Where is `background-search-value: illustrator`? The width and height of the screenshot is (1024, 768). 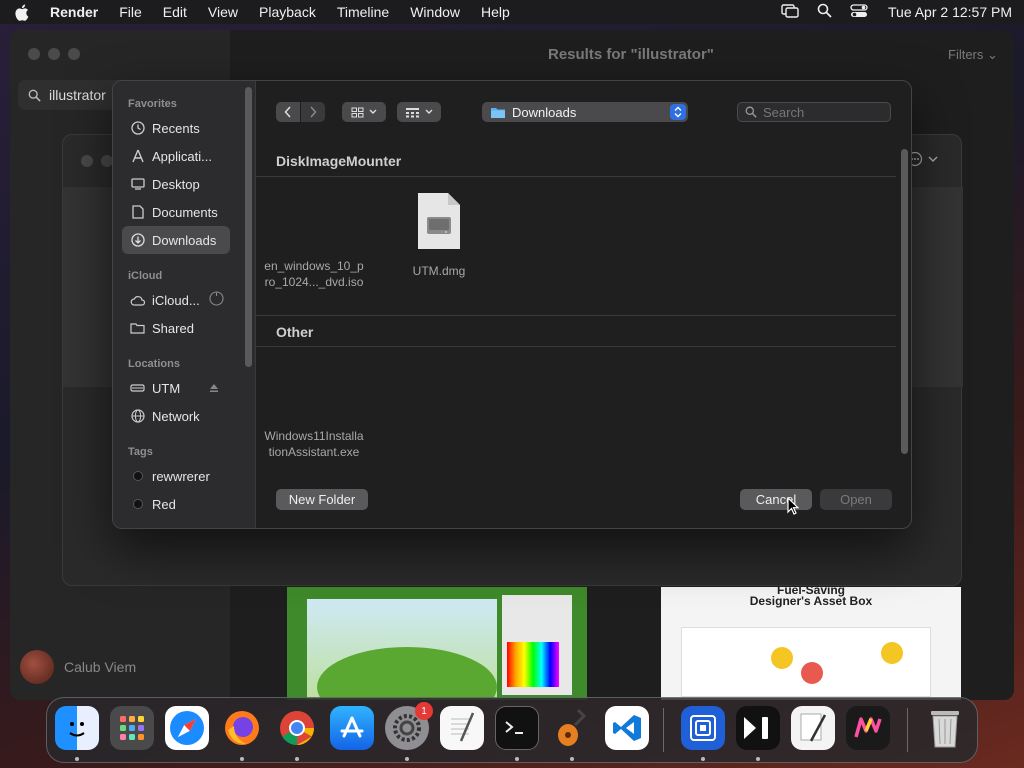 background-search-value: illustrator is located at coordinates (77, 95).